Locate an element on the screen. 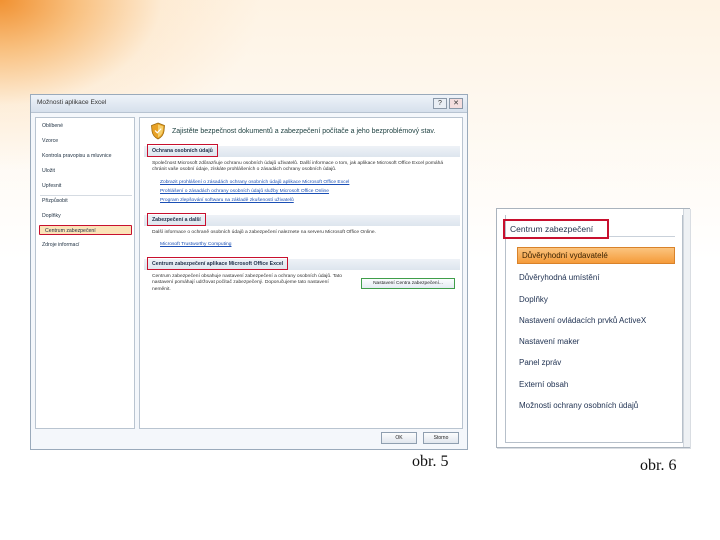 Image resolution: width=720 pixels, height=540 pixels. nav-item-customize: Přizpůsobit is located at coordinates (55, 201).